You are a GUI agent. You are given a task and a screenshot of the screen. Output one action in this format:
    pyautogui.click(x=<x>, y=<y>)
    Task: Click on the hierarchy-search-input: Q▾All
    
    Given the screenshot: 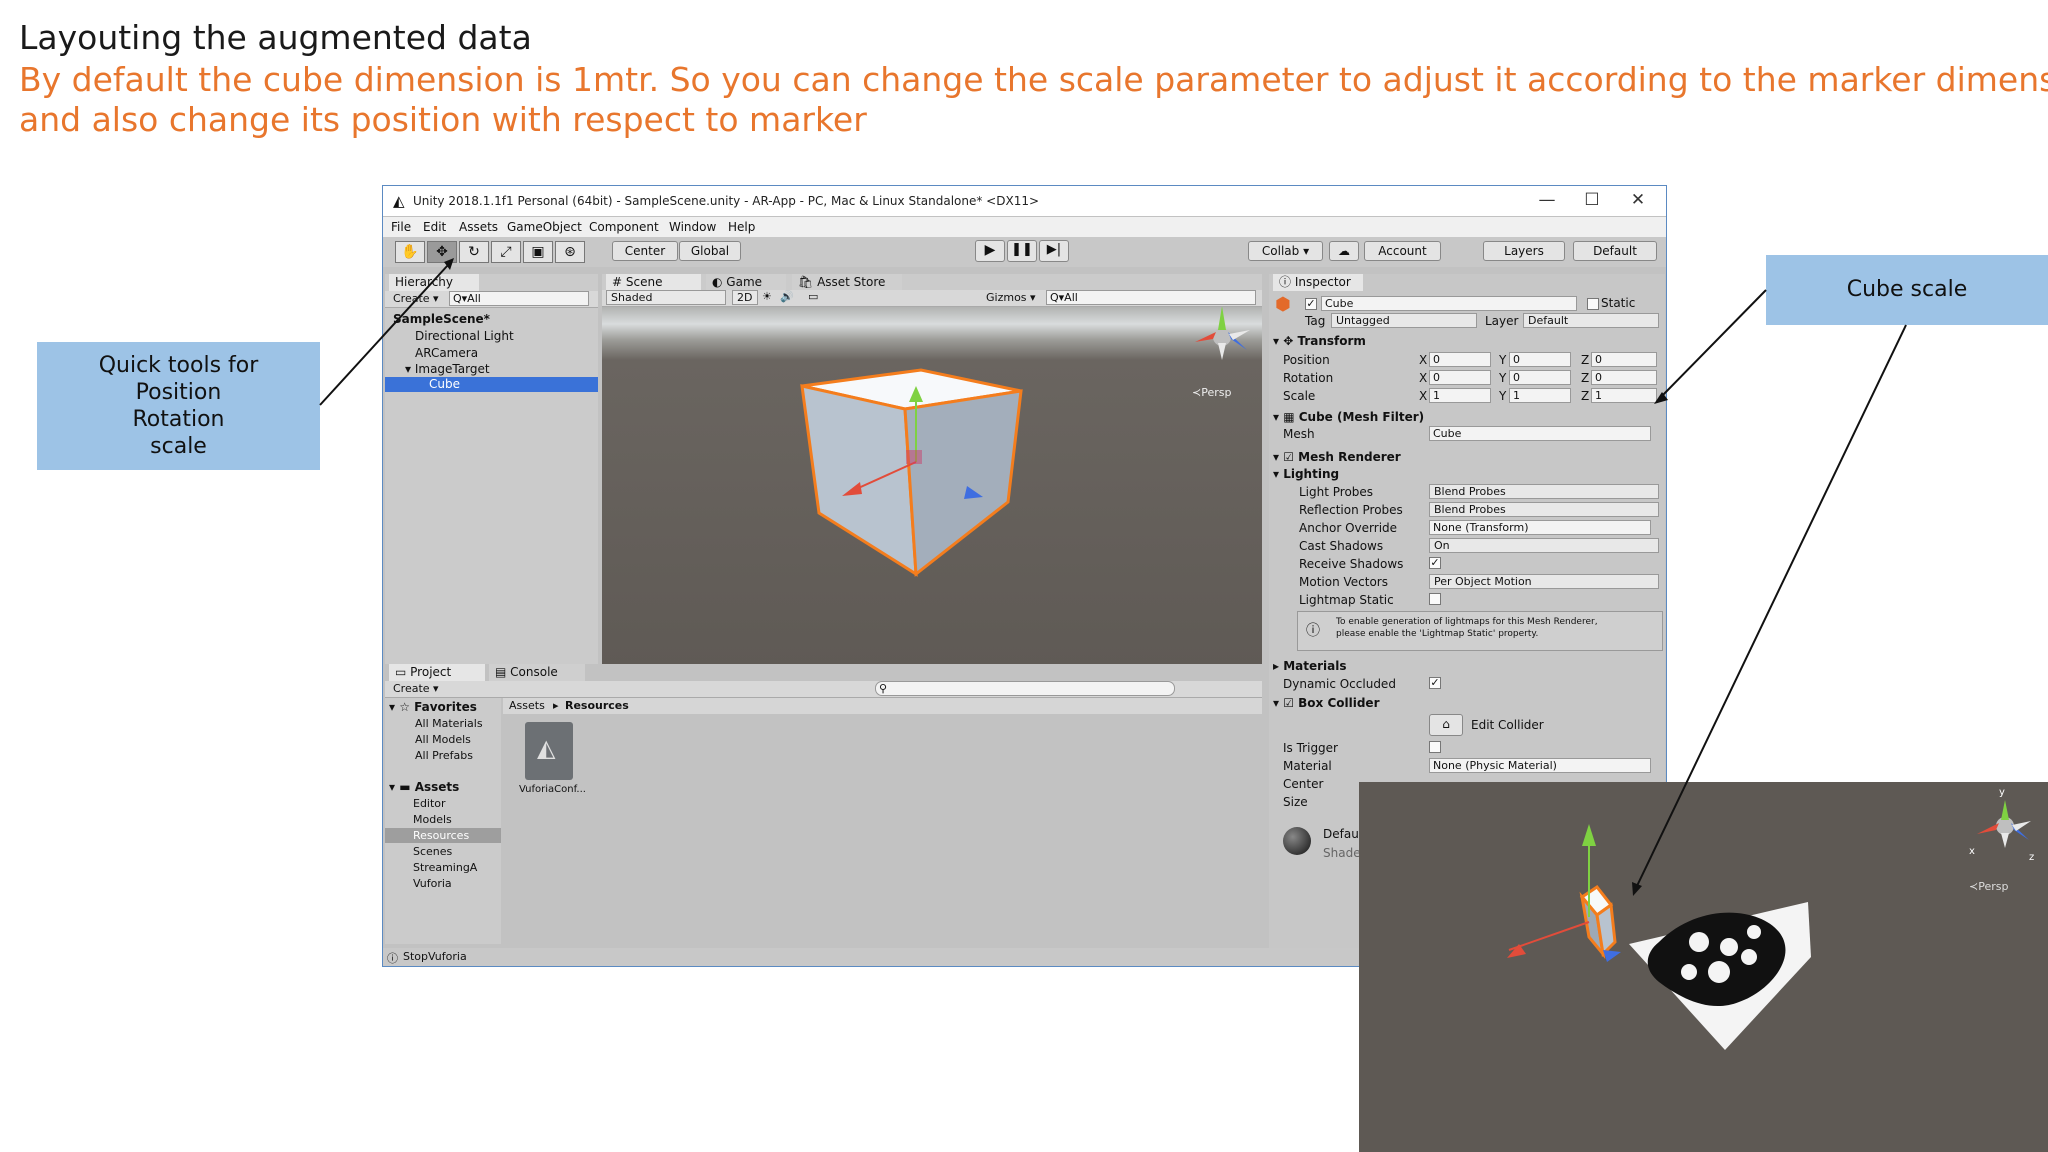 What is the action you would take?
    pyautogui.click(x=519, y=298)
    